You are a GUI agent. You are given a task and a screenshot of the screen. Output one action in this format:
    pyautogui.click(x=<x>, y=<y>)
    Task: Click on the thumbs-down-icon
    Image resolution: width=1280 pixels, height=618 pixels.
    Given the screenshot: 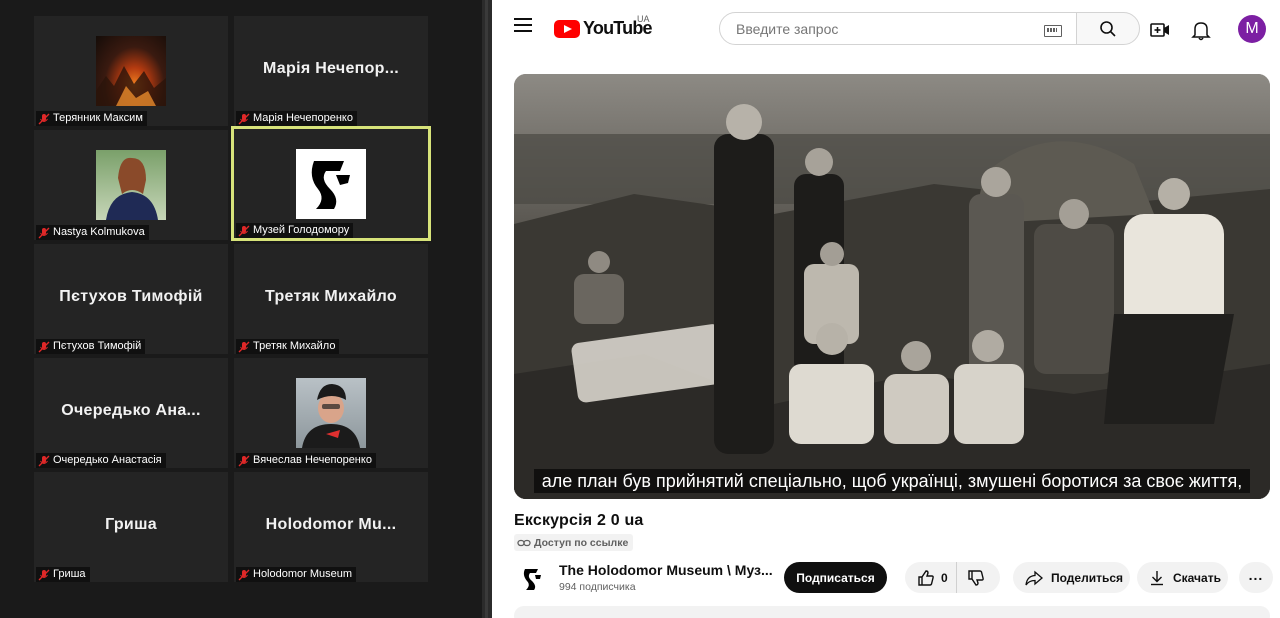 What is the action you would take?
    pyautogui.click(x=975, y=577)
    